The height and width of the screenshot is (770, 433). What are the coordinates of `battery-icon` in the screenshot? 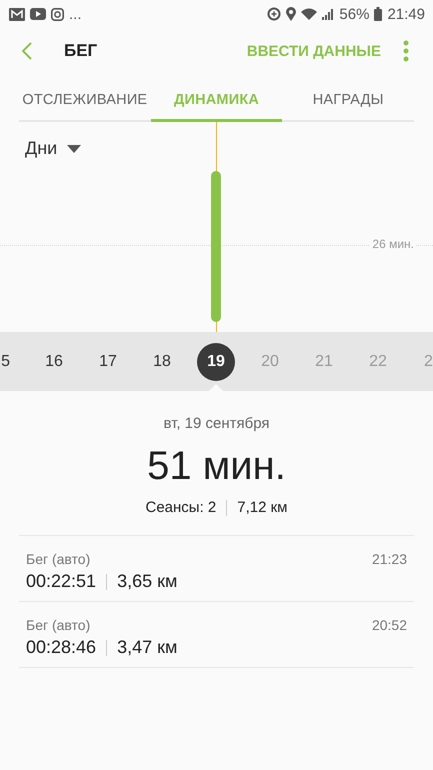 It's located at (378, 14).